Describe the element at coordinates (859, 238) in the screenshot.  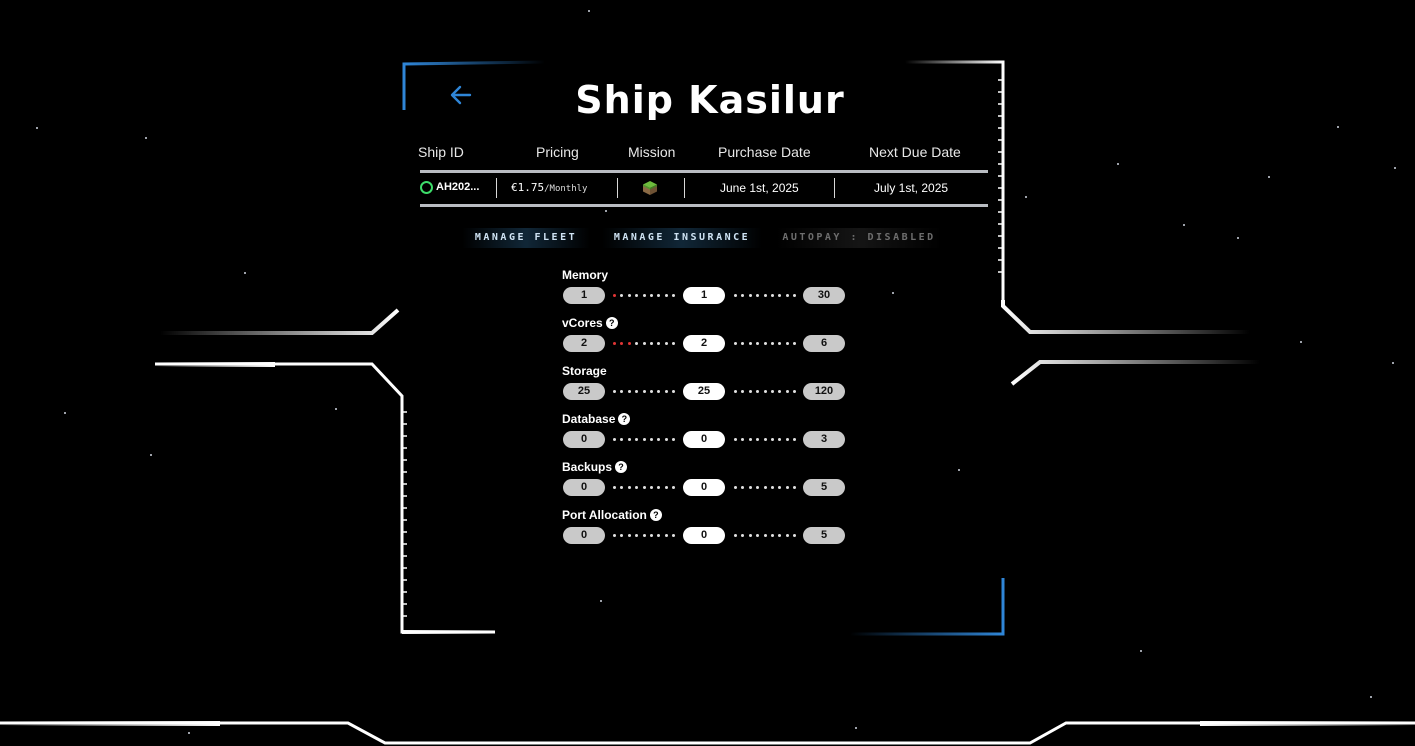
I see `autopay-status-button: AUTOPAY : DISABLED` at that location.